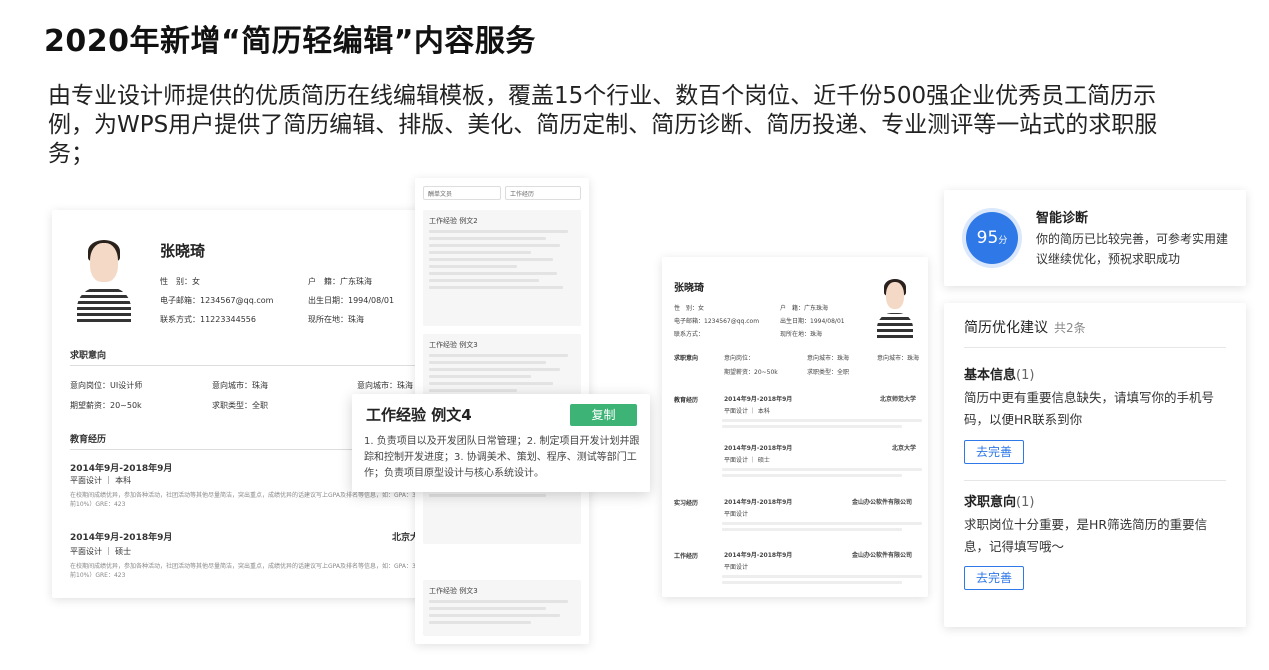 The width and height of the screenshot is (1269, 670). Describe the element at coordinates (987, 238) in the screenshot. I see `score-value: 95` at that location.